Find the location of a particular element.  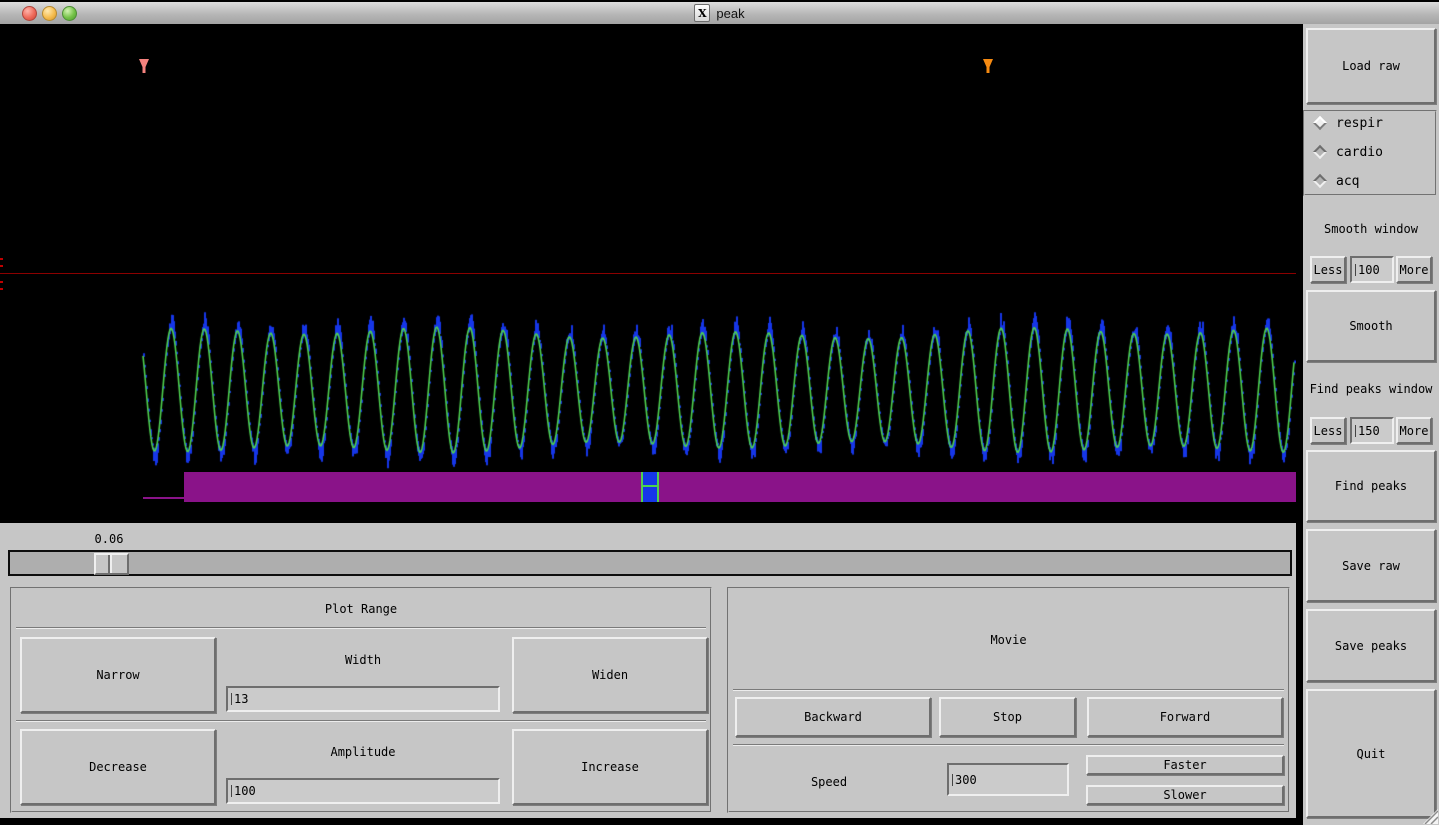

widen-button: Widen is located at coordinates (610, 675).